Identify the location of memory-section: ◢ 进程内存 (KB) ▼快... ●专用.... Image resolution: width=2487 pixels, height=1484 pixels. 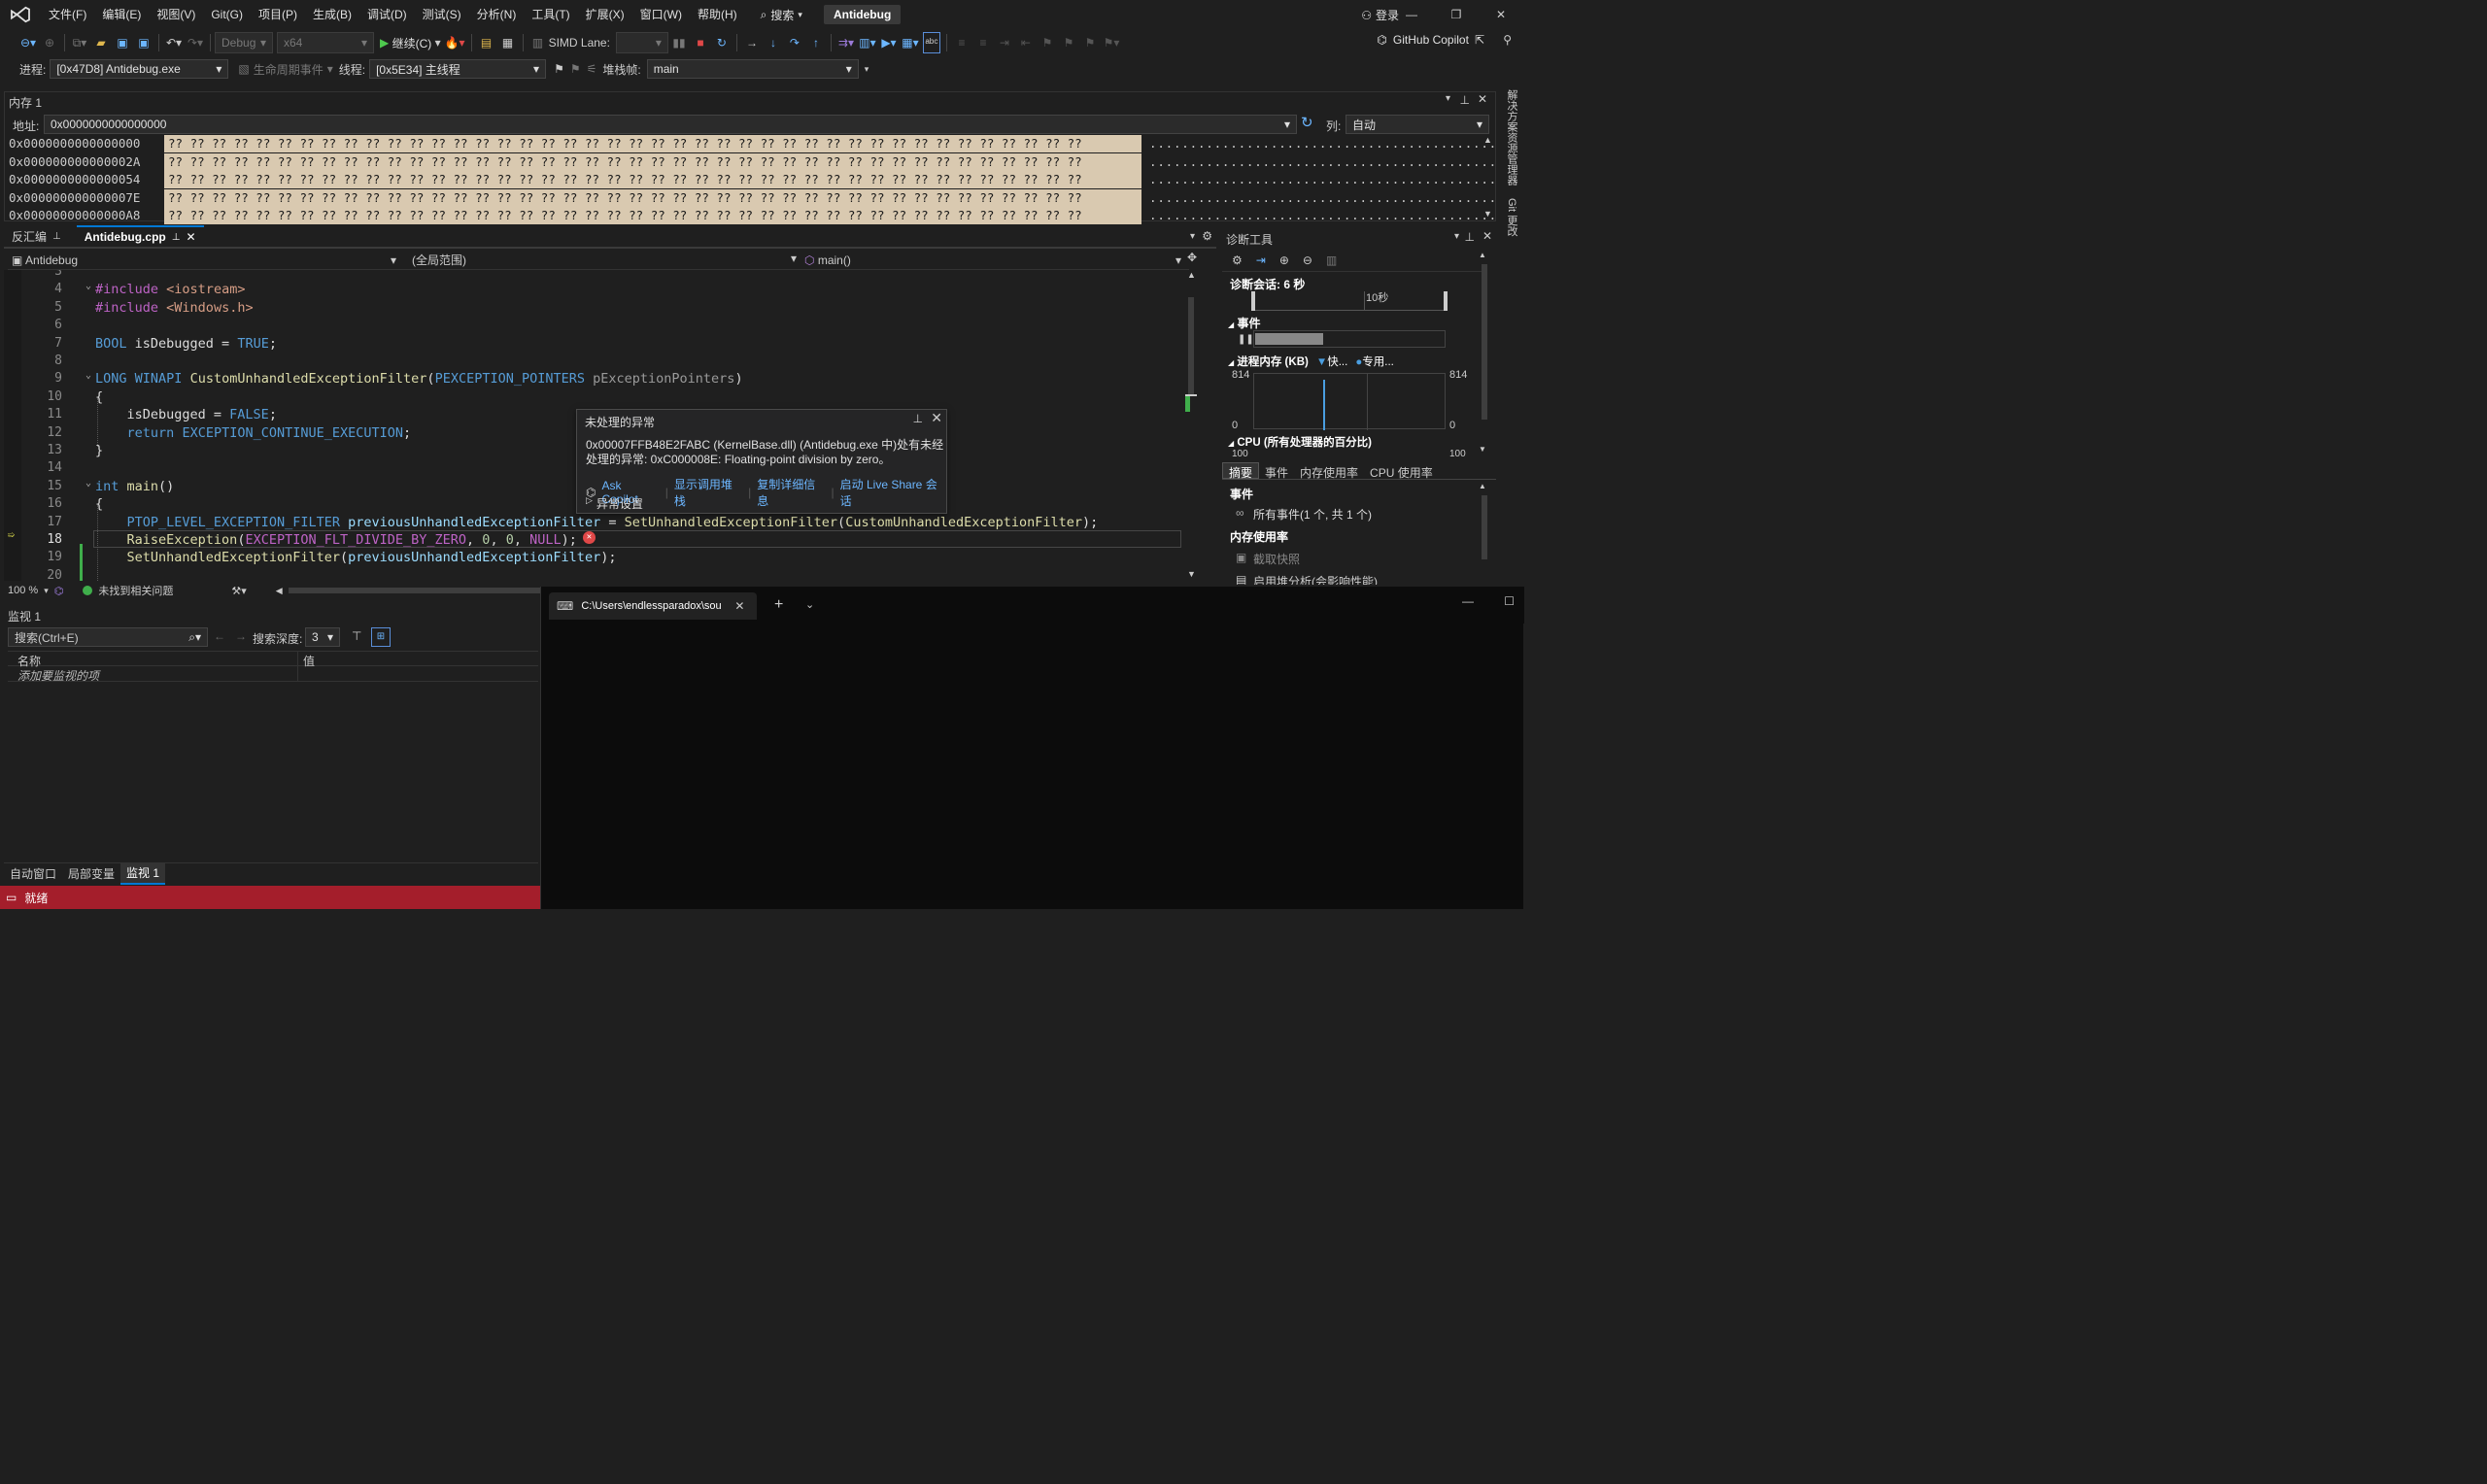
(1311, 361).